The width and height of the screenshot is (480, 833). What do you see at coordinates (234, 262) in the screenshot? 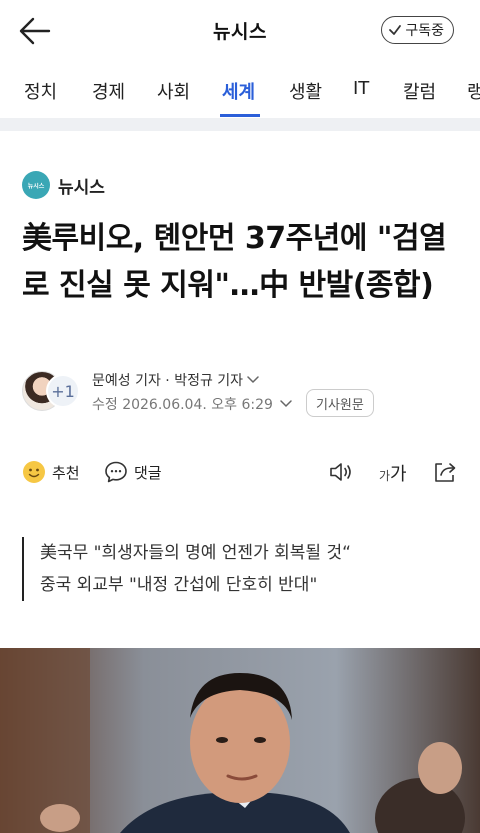
I see `article-headline: 美루비오, 톈안먼 37주년에 "검열로 진실 못 지워"…中 반발(종합)` at bounding box center [234, 262].